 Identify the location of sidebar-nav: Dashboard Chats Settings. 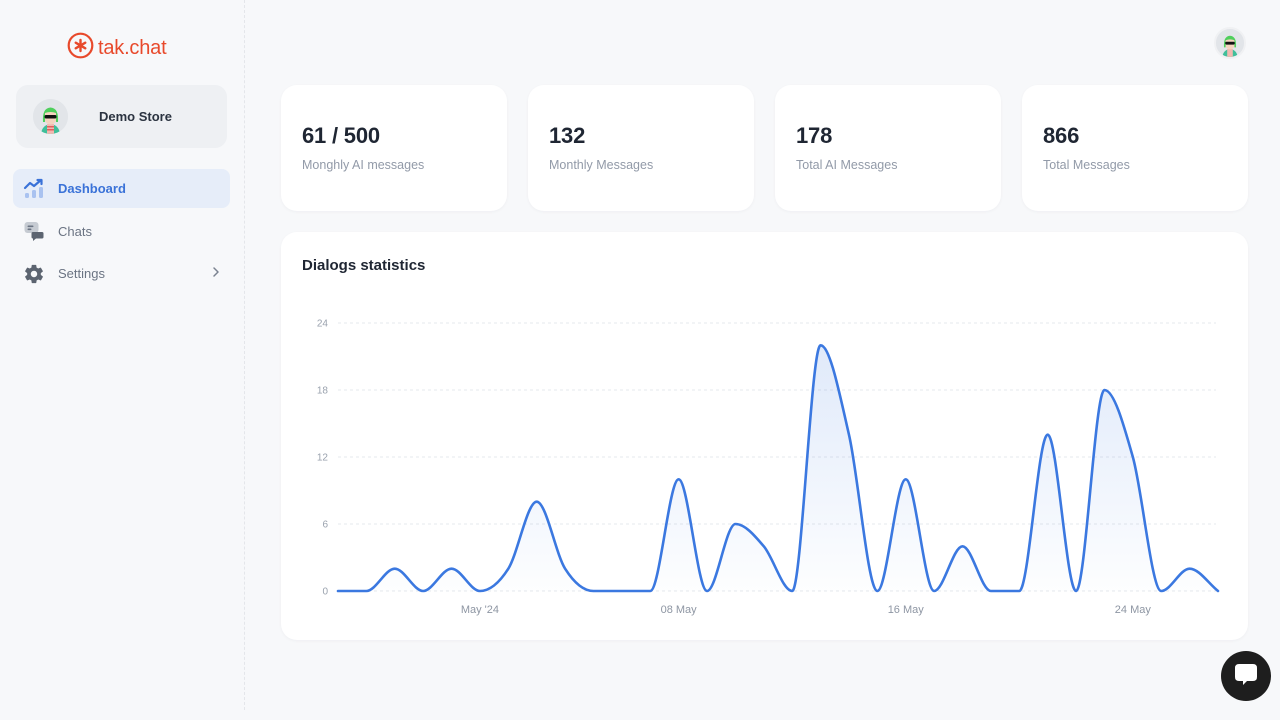
(121, 233).